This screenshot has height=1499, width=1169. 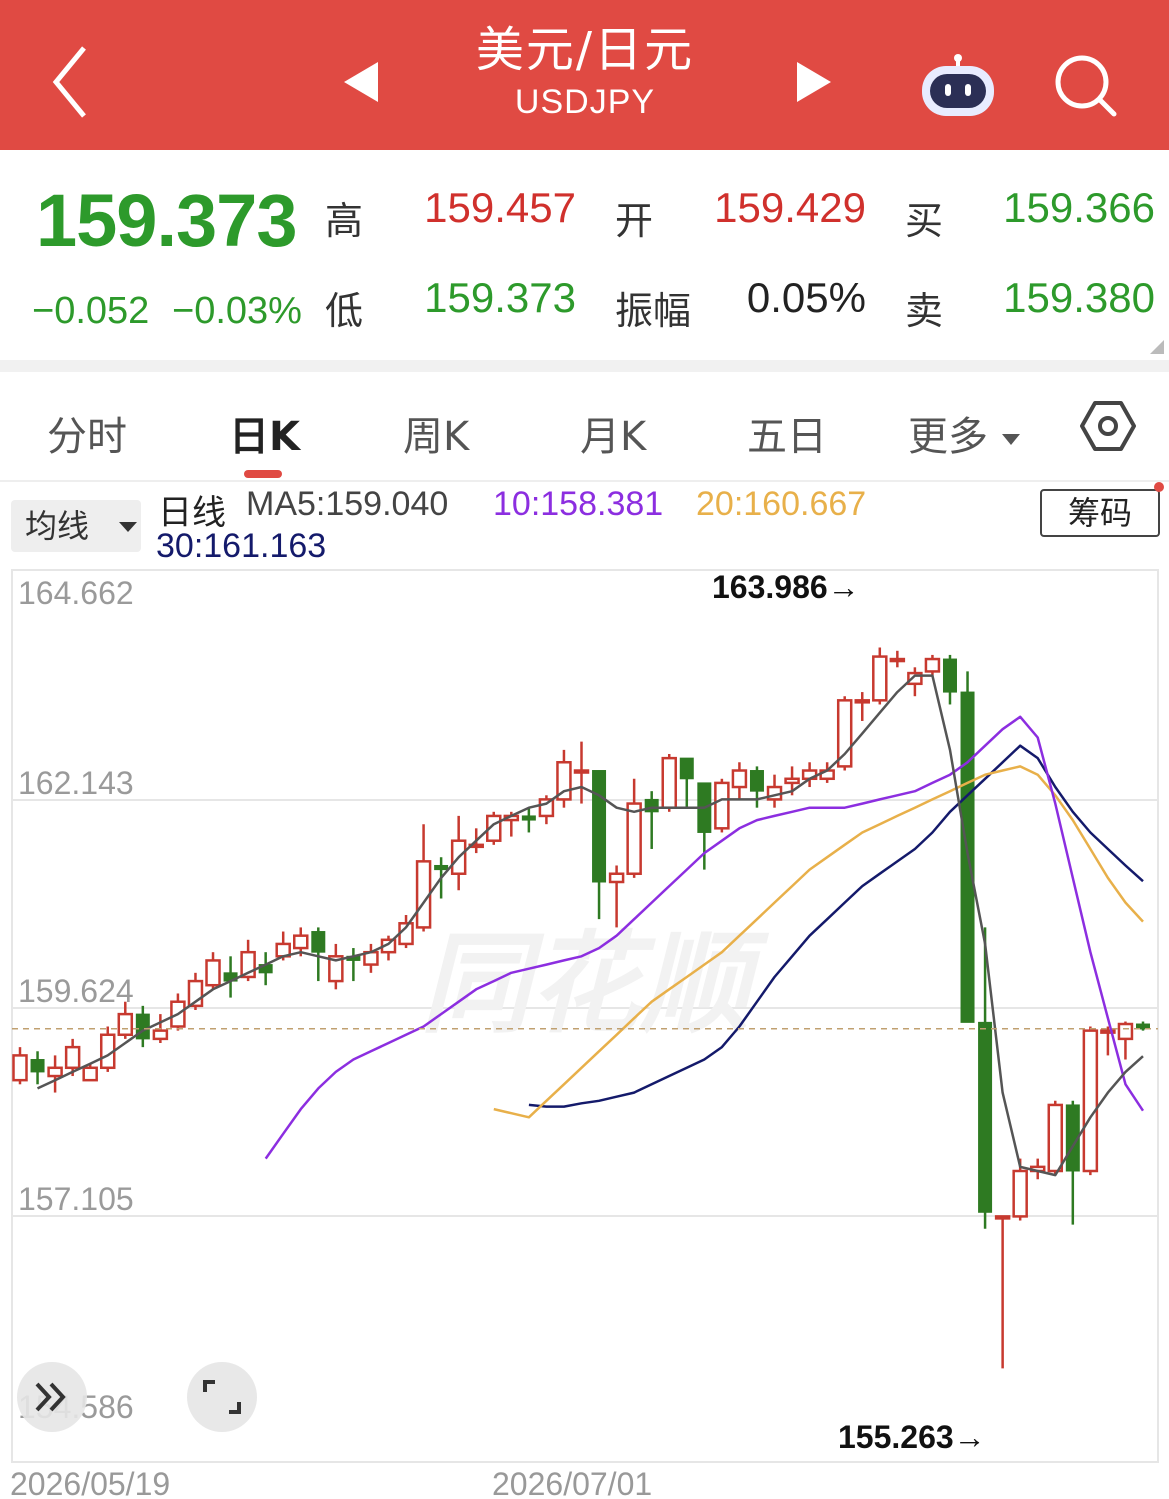 What do you see at coordinates (790, 207) in the screenshot?
I see `open-value: 159.429` at bounding box center [790, 207].